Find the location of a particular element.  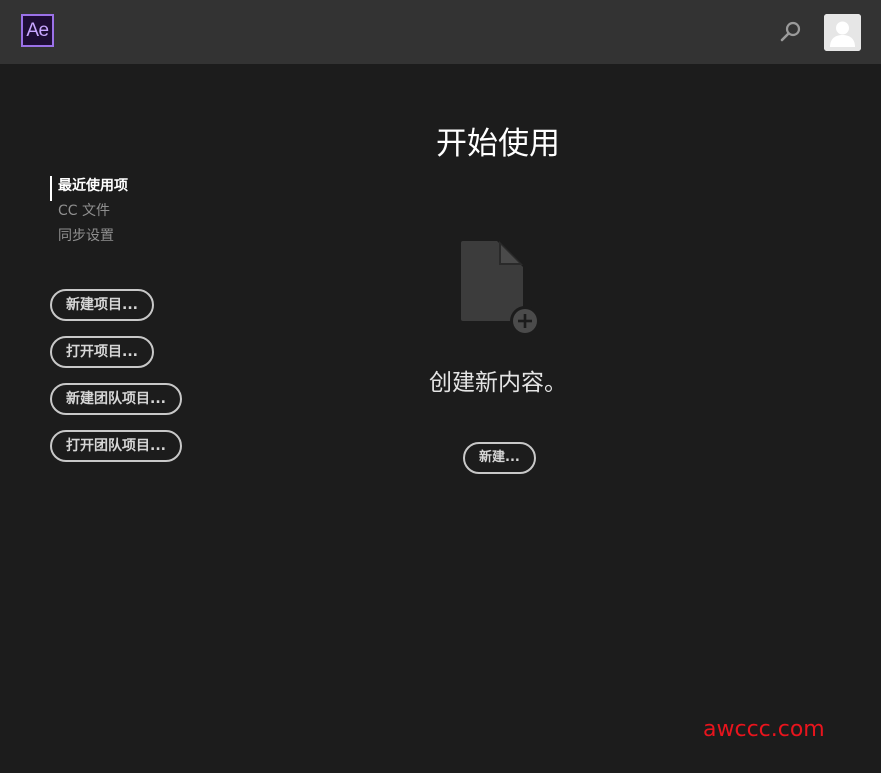

user-avatar is located at coordinates (842, 32).